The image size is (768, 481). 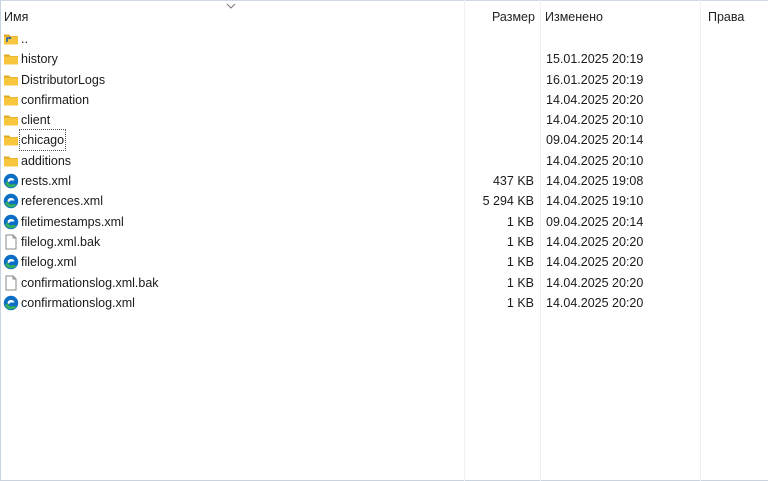 What do you see at coordinates (16, 17) in the screenshot?
I see `column-header-name: Имя` at bounding box center [16, 17].